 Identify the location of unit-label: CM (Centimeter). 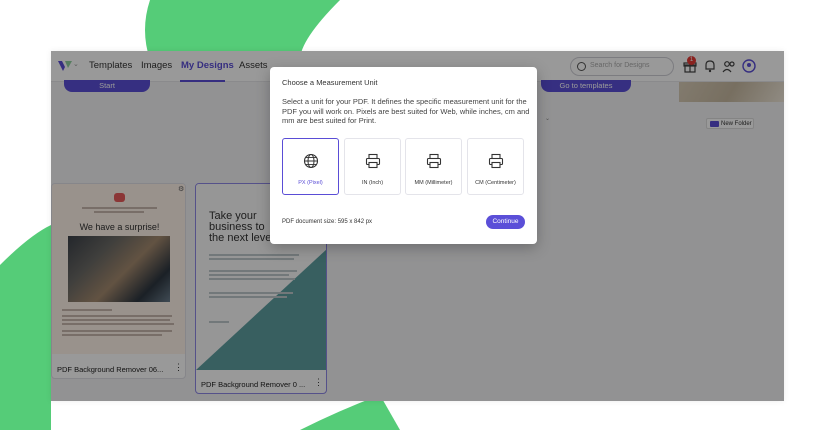
(495, 183).